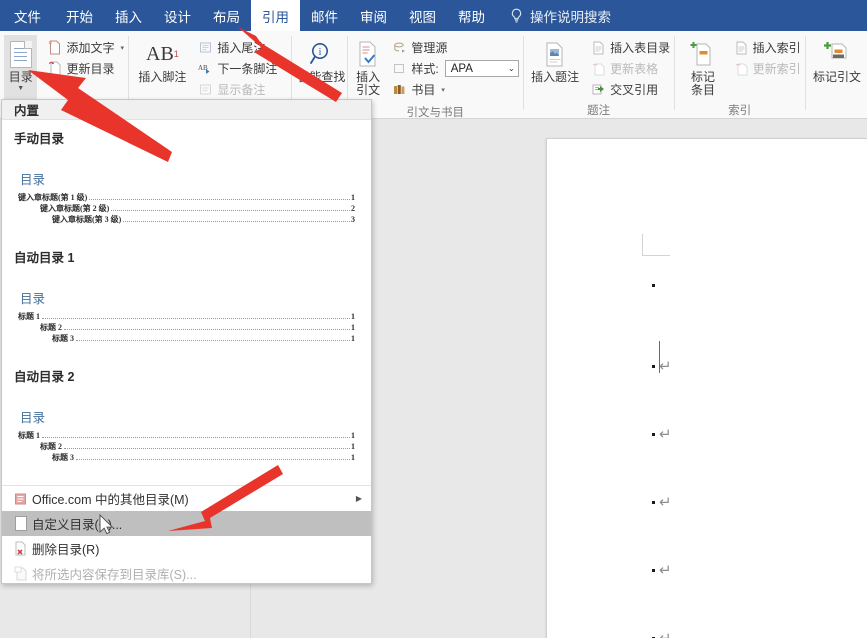 The width and height of the screenshot is (867, 638). I want to click on tab-file: 文件, so click(27, 15).